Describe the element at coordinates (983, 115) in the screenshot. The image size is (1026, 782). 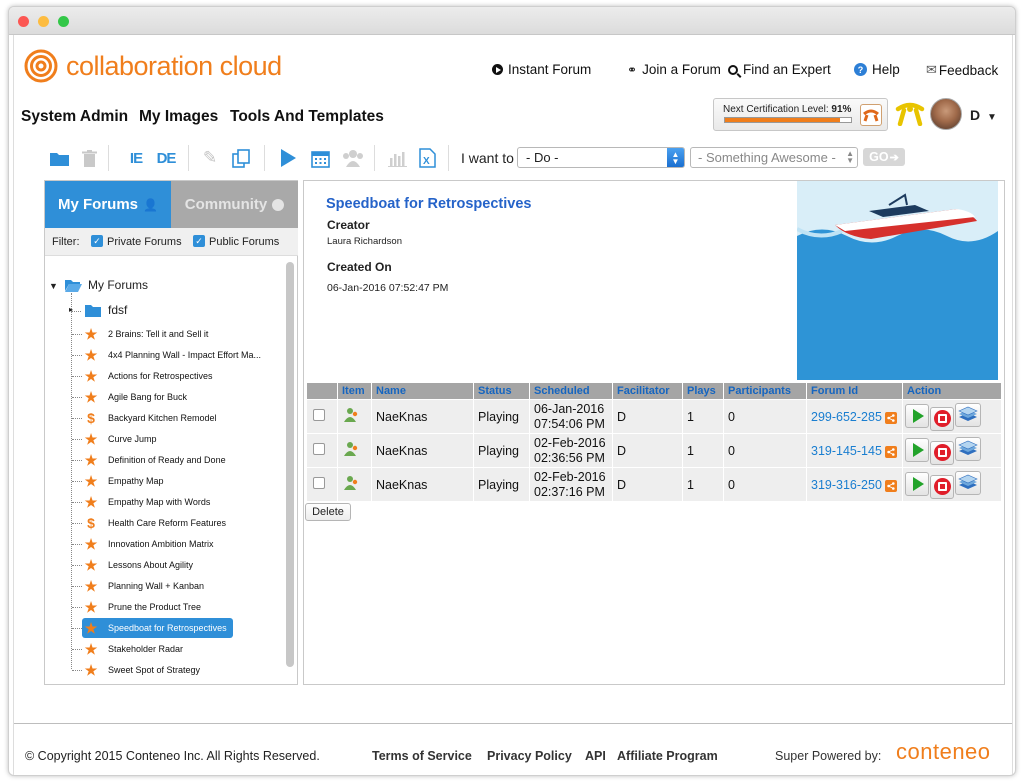
I see `user-menu: D ▼` at that location.